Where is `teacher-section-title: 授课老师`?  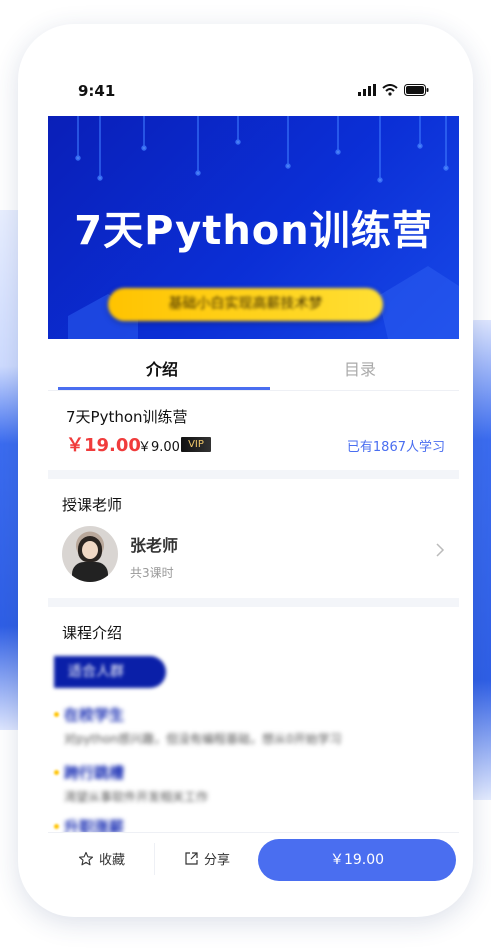
teacher-section-title: 授课老师 is located at coordinates (92, 505).